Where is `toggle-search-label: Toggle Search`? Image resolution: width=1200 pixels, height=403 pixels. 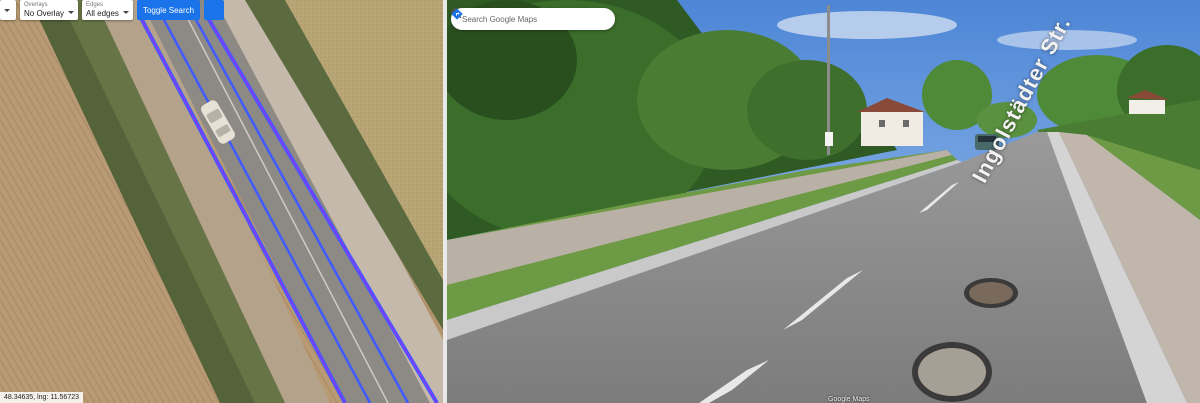 toggle-search-label: Toggle Search is located at coordinates (168, 10).